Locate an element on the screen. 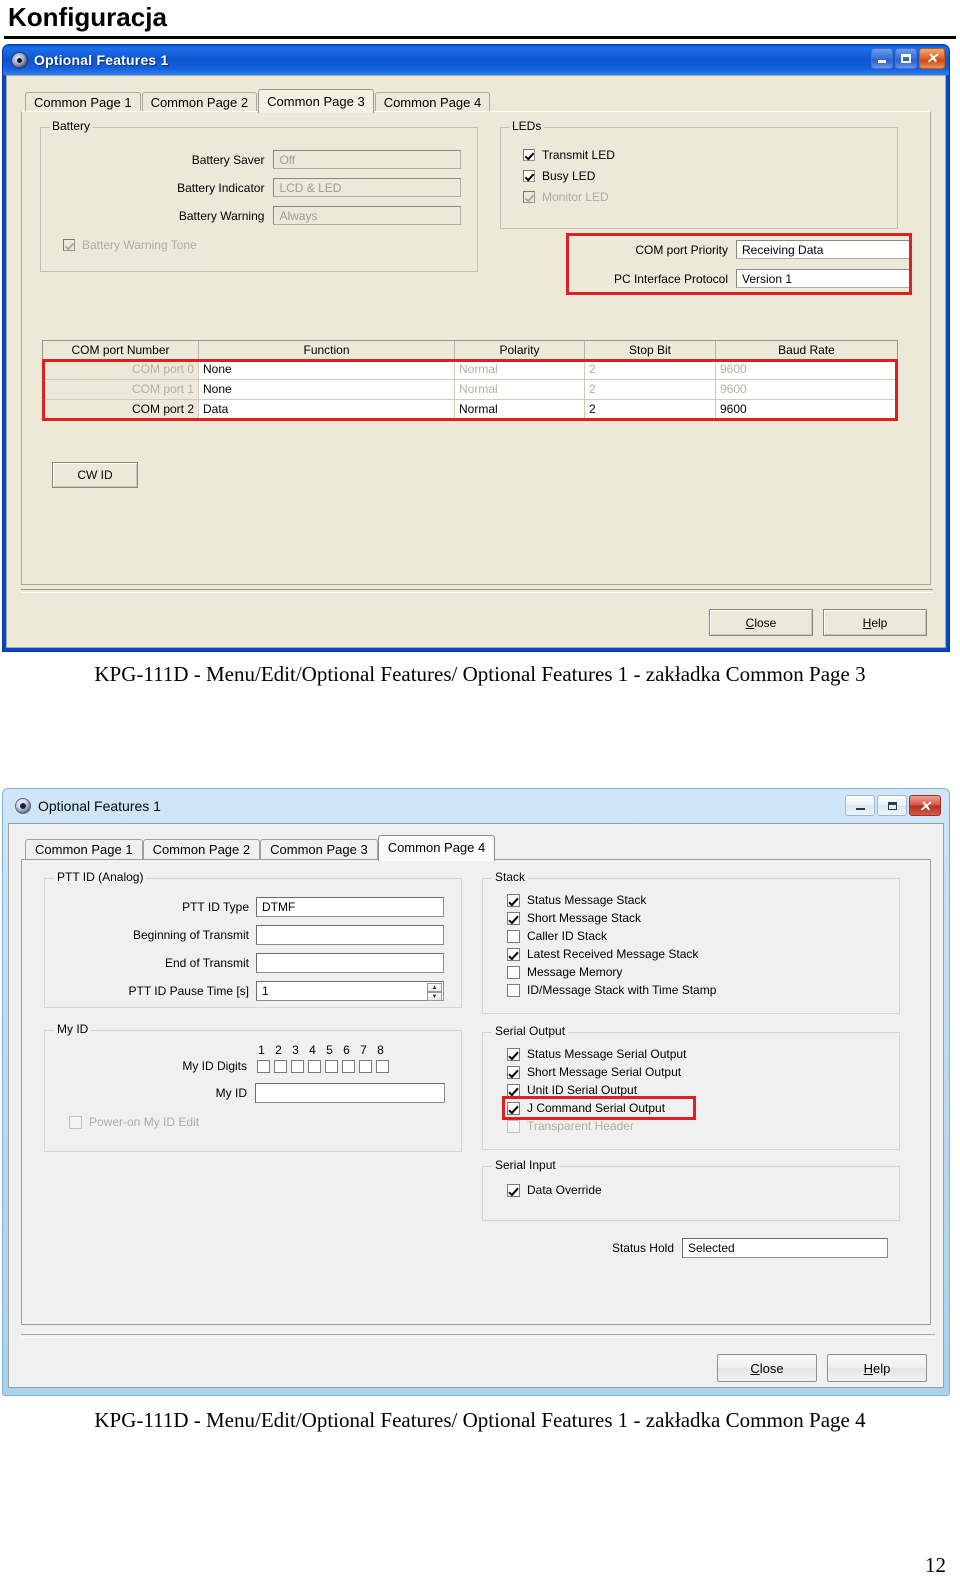 The width and height of the screenshot is (960, 1584). digit-number-5: 5 is located at coordinates (329, 1050).